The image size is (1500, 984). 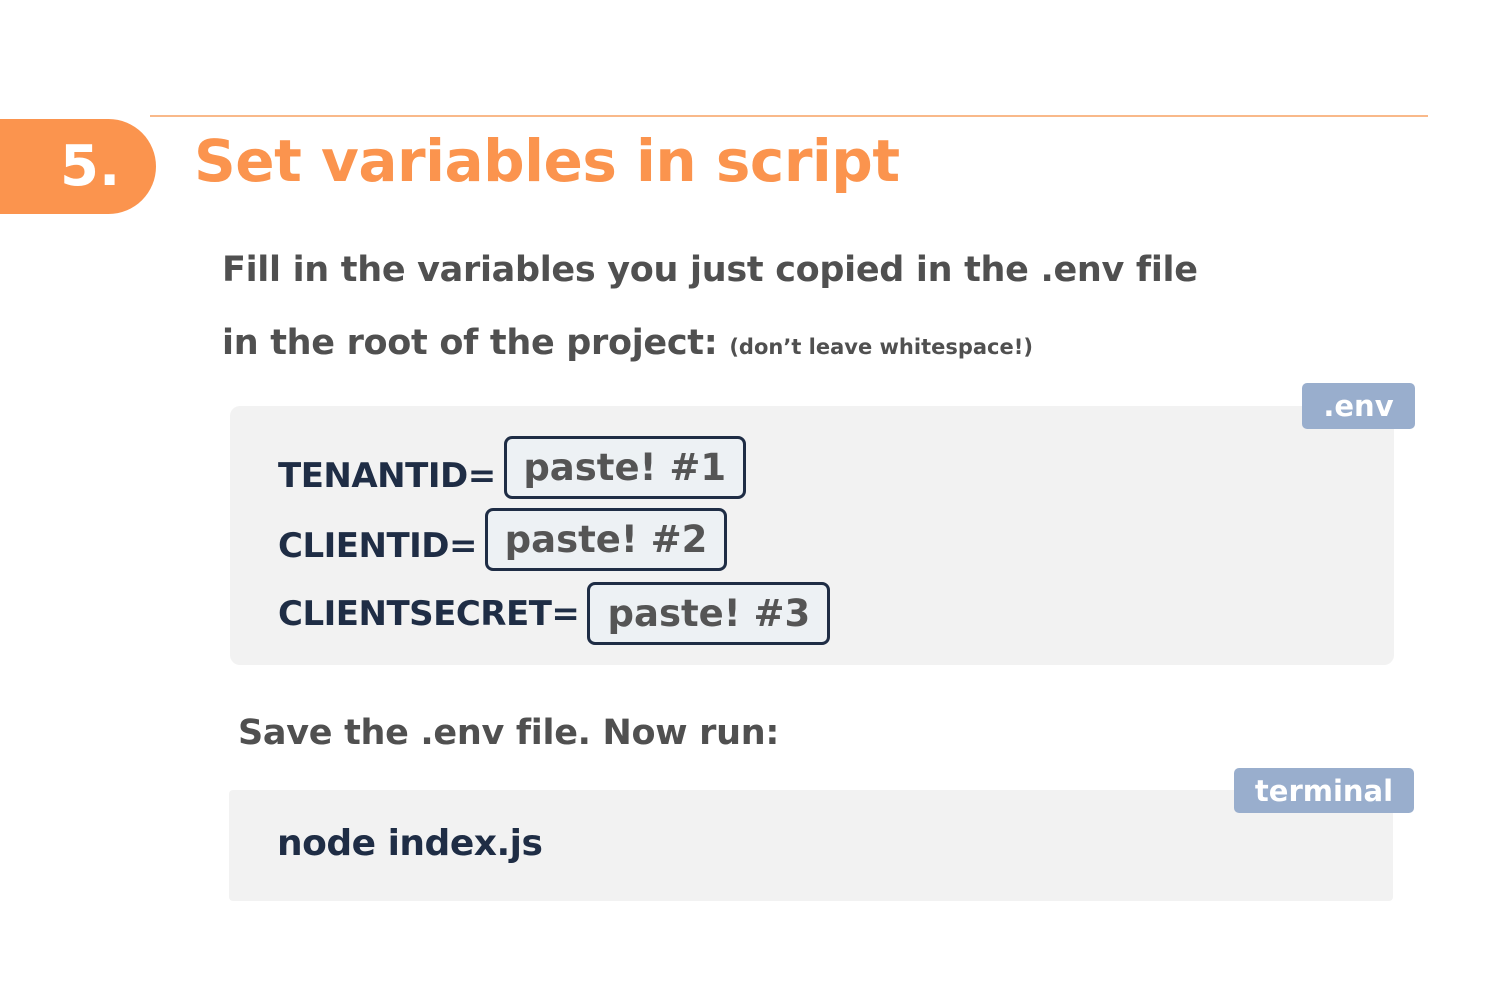 I want to click on paste-field-2: paste! #2, so click(x=606, y=539).